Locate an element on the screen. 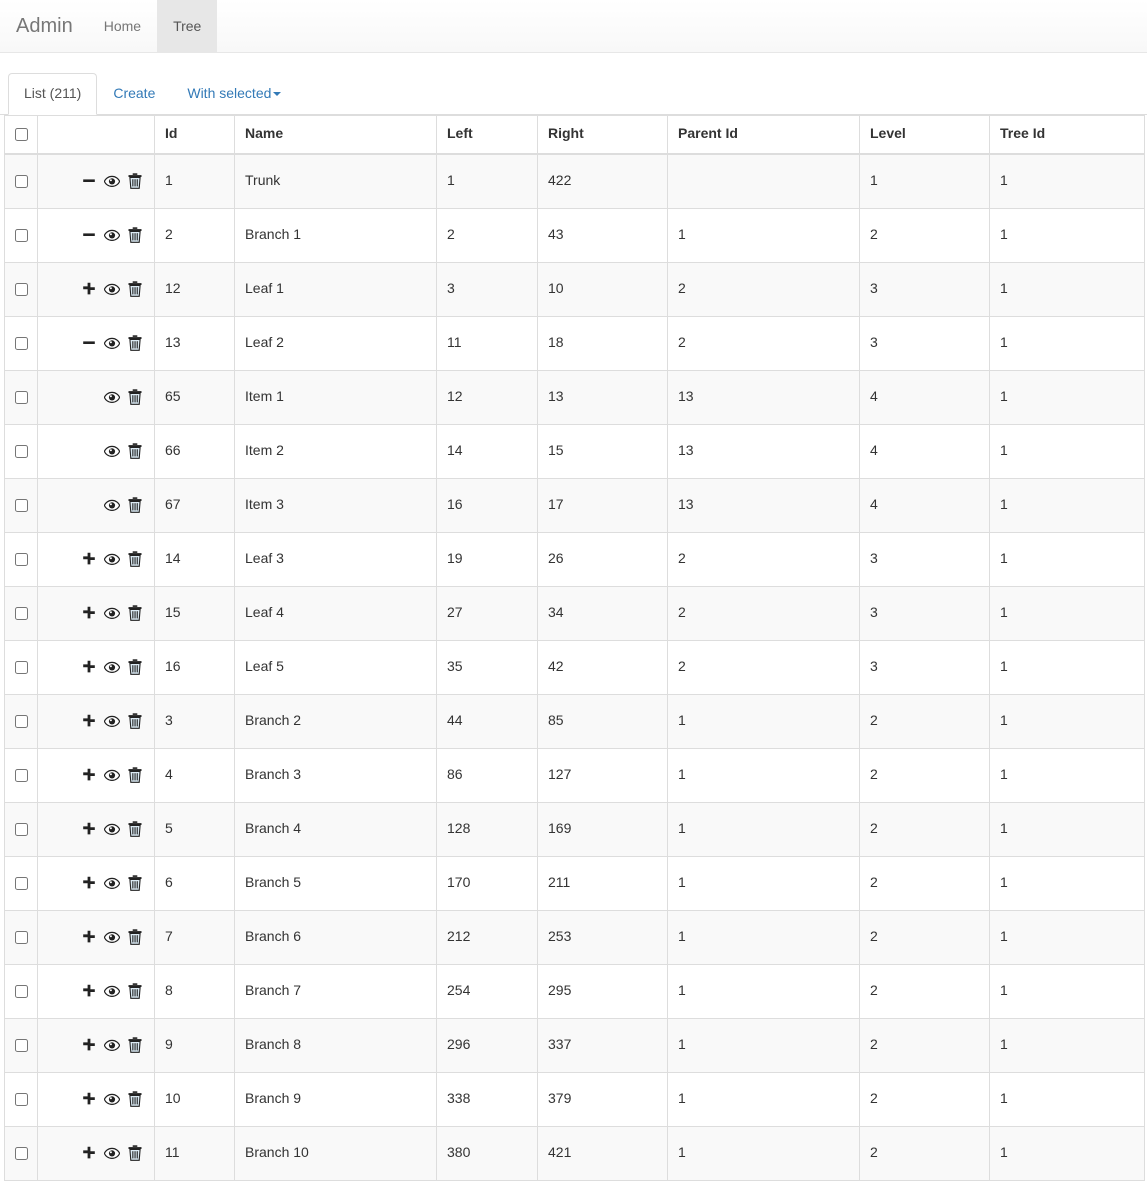  row-id: 4 is located at coordinates (194, 775).